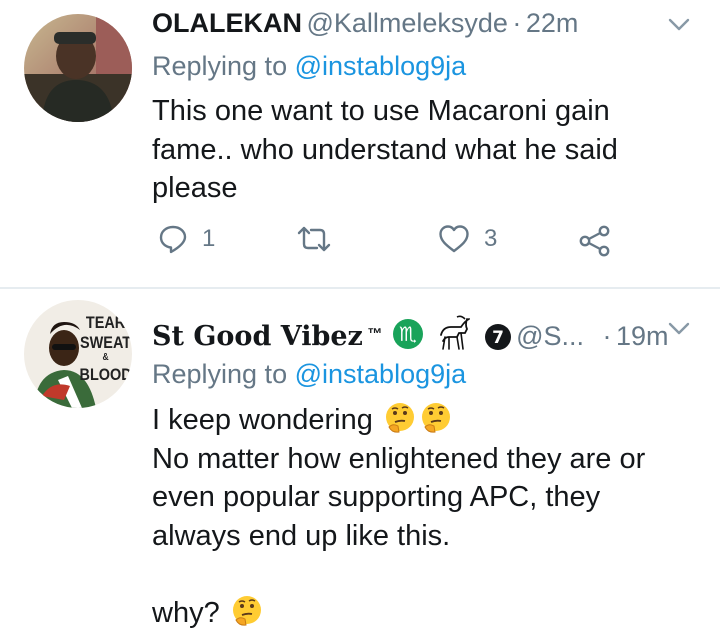  I want to click on display-name: OLALEKAN, so click(227, 23).